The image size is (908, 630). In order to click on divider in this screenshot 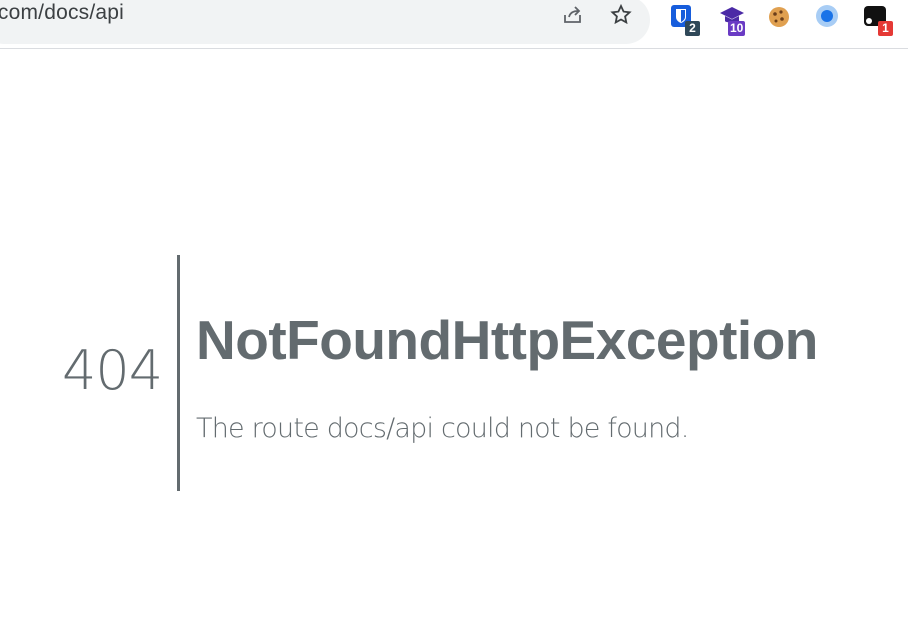, I will do `click(178, 373)`.